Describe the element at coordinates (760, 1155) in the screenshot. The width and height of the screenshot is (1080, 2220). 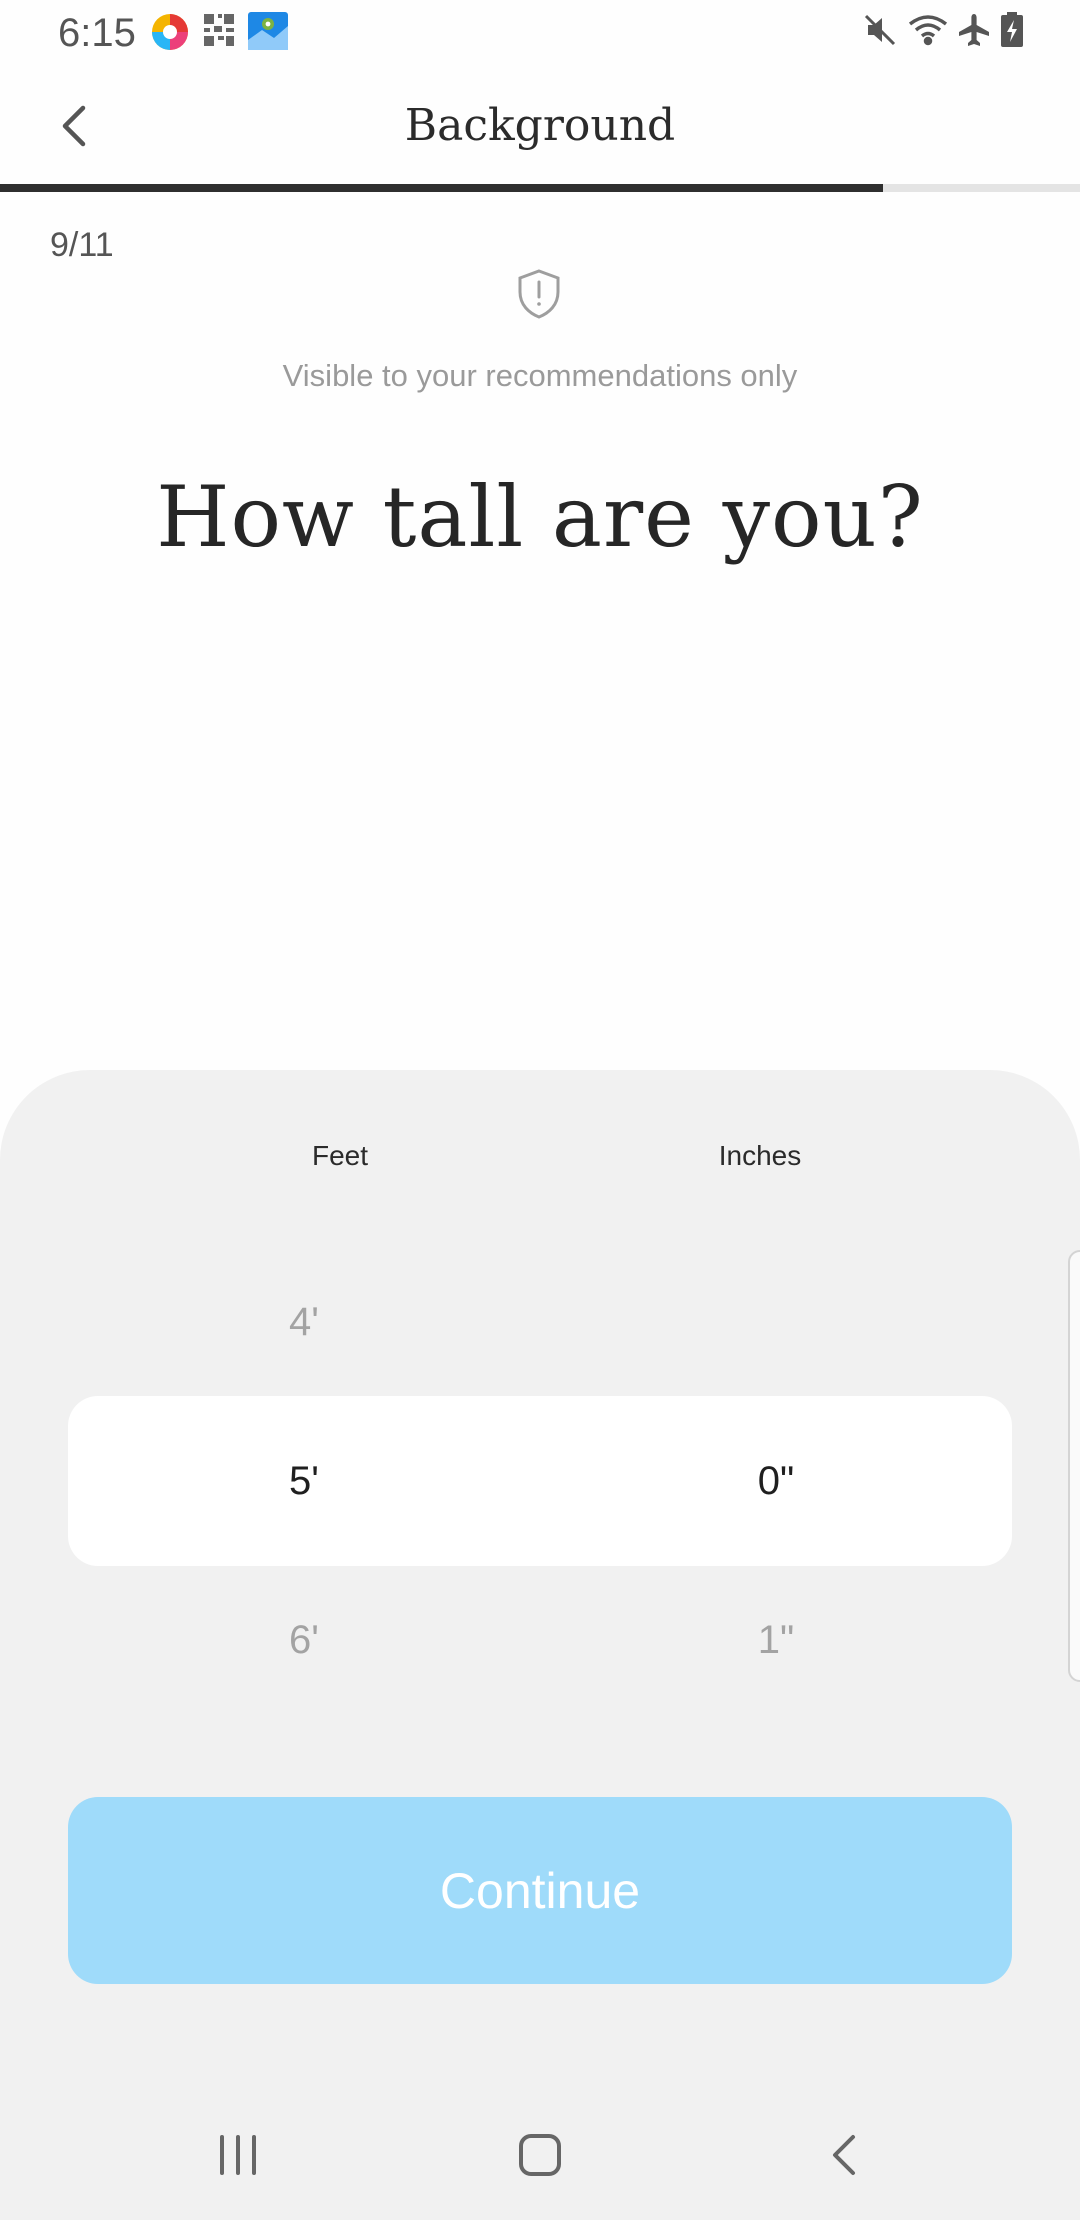
I see `inches-column-header: Inches` at that location.